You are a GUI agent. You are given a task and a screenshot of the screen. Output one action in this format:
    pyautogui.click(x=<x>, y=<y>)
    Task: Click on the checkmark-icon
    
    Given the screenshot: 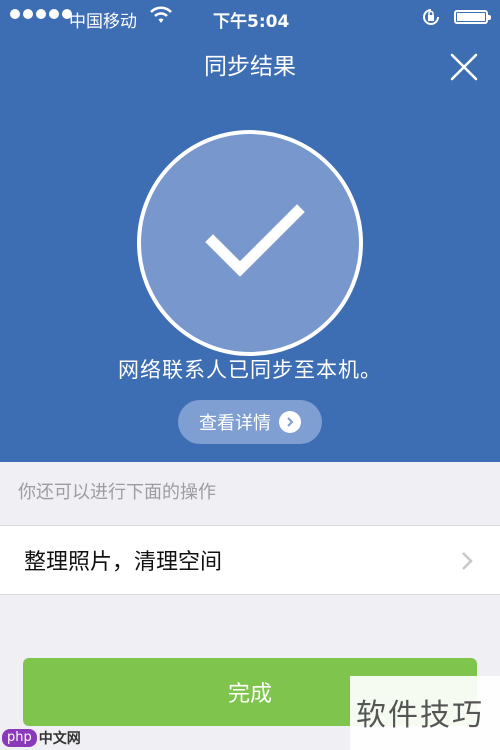 What is the action you would take?
    pyautogui.click(x=255, y=240)
    